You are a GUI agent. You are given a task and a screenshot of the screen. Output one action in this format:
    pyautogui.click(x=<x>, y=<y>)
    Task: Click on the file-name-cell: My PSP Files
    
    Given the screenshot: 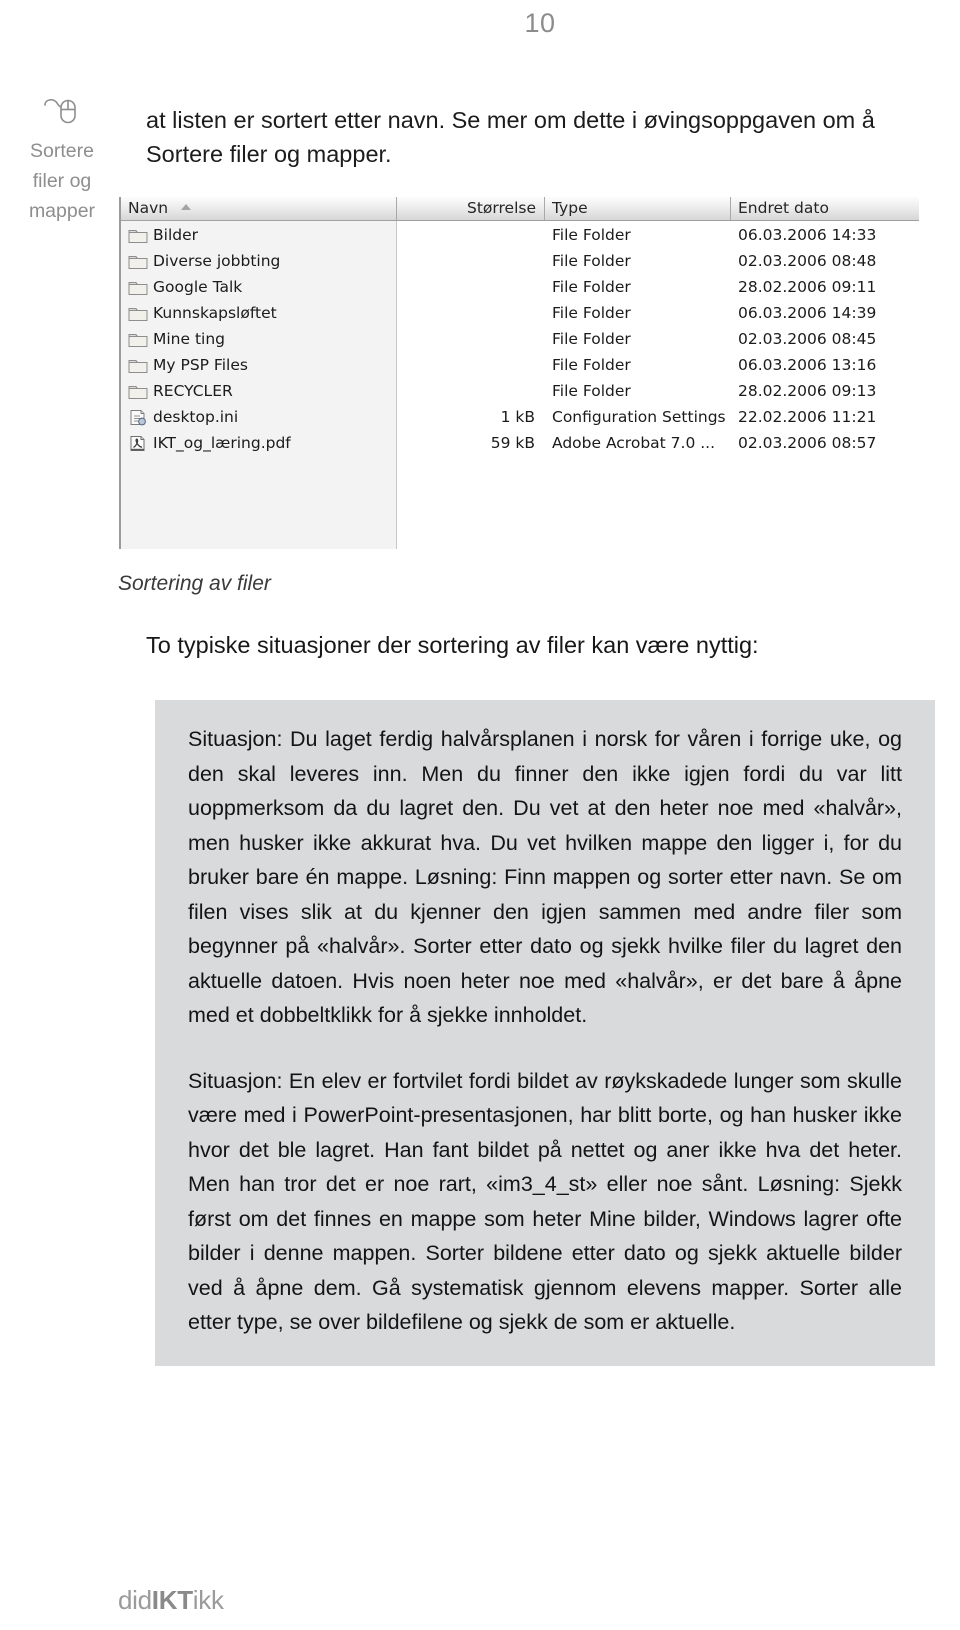 What is the action you would take?
    pyautogui.click(x=259, y=365)
    